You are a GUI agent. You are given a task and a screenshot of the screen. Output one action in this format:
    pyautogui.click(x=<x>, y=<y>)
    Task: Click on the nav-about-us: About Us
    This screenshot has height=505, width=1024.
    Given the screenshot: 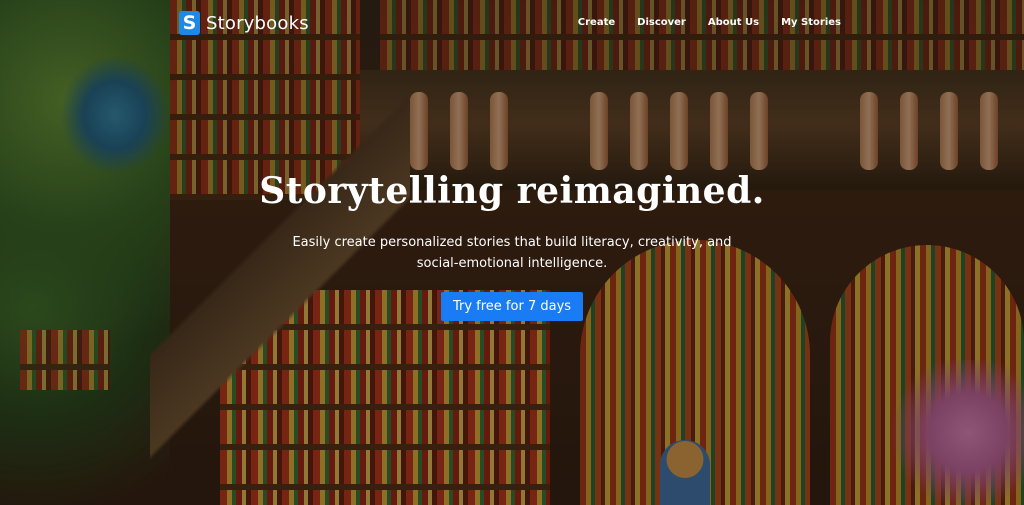 What is the action you would take?
    pyautogui.click(x=733, y=22)
    